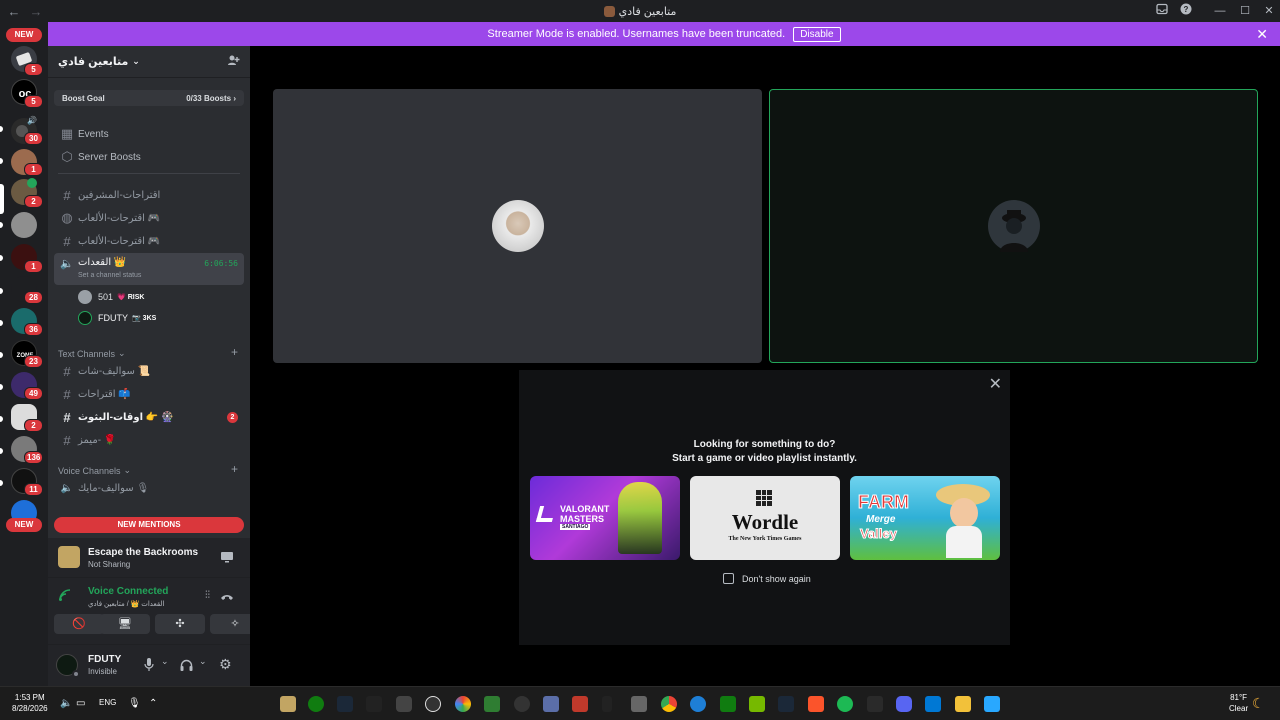  What do you see at coordinates (109, 275) in the screenshot?
I see `channel-status: Set a channel status` at bounding box center [109, 275].